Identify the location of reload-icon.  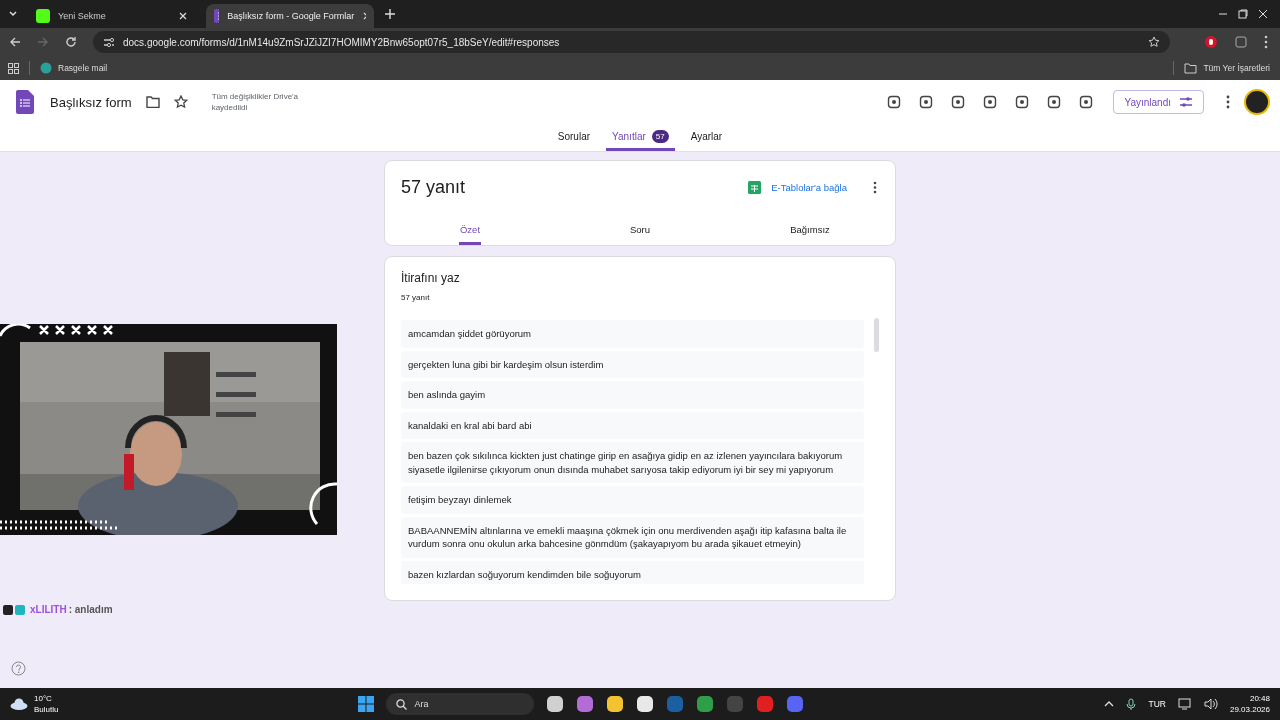
(71, 42).